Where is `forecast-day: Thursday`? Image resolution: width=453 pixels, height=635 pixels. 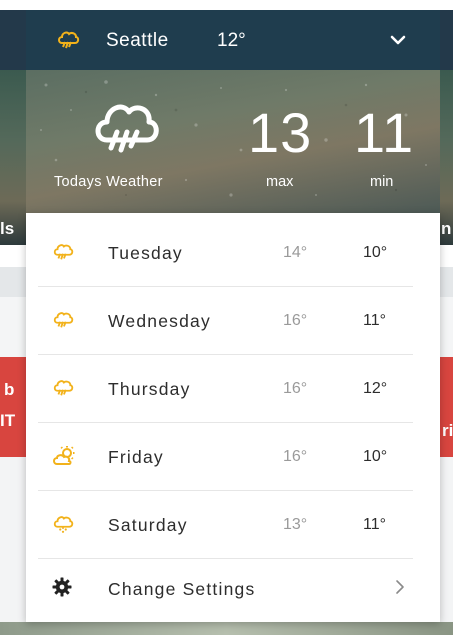
forecast-day: Thursday is located at coordinates (149, 389).